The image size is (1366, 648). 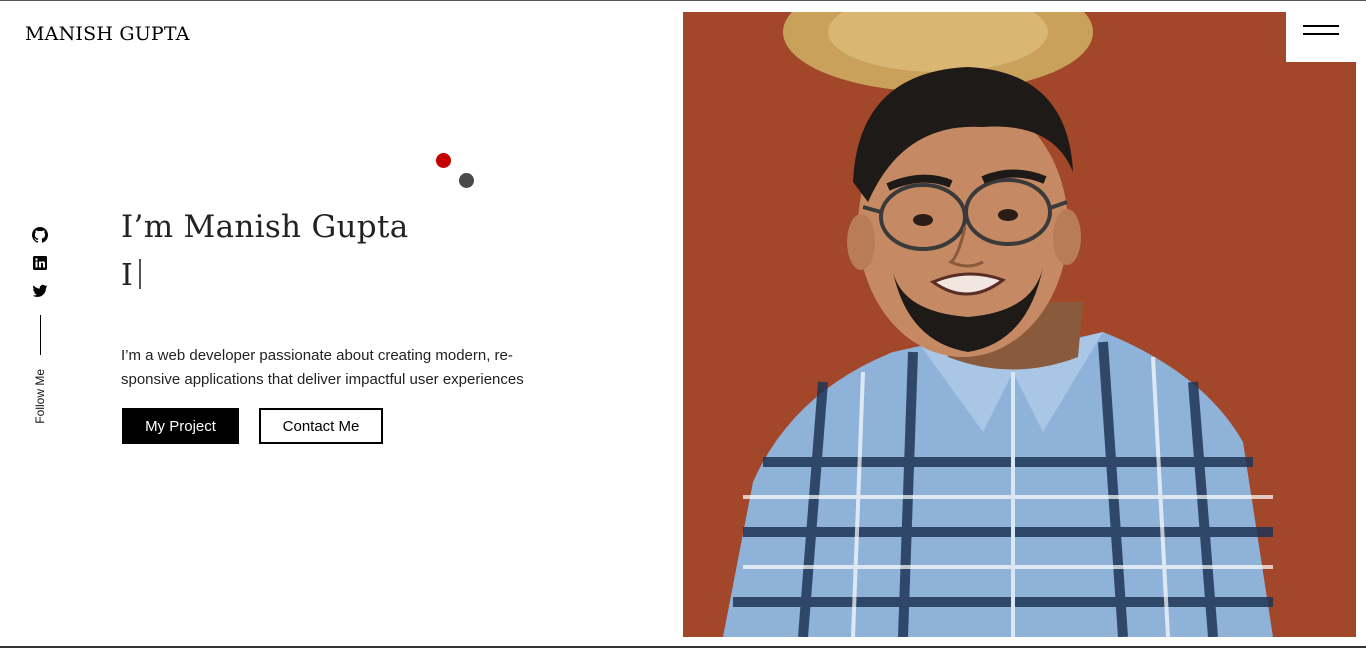 What do you see at coordinates (180, 426) in the screenshot?
I see `my-project-button: My Project` at bounding box center [180, 426].